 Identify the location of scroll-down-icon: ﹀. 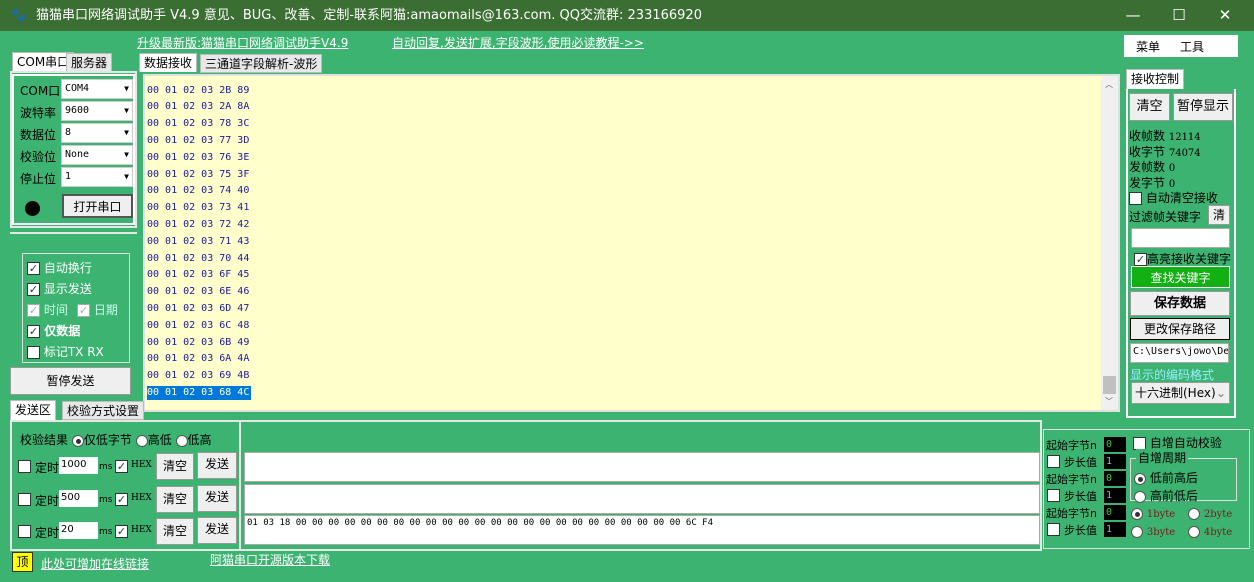
(1109, 401).